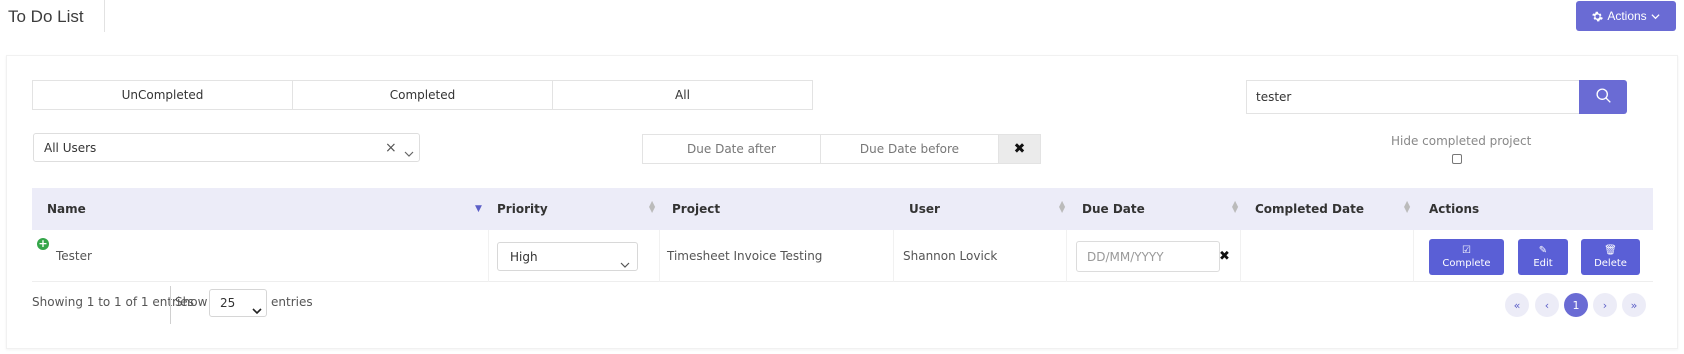  What do you see at coordinates (1598, 16) in the screenshot?
I see `gear-icon` at bounding box center [1598, 16].